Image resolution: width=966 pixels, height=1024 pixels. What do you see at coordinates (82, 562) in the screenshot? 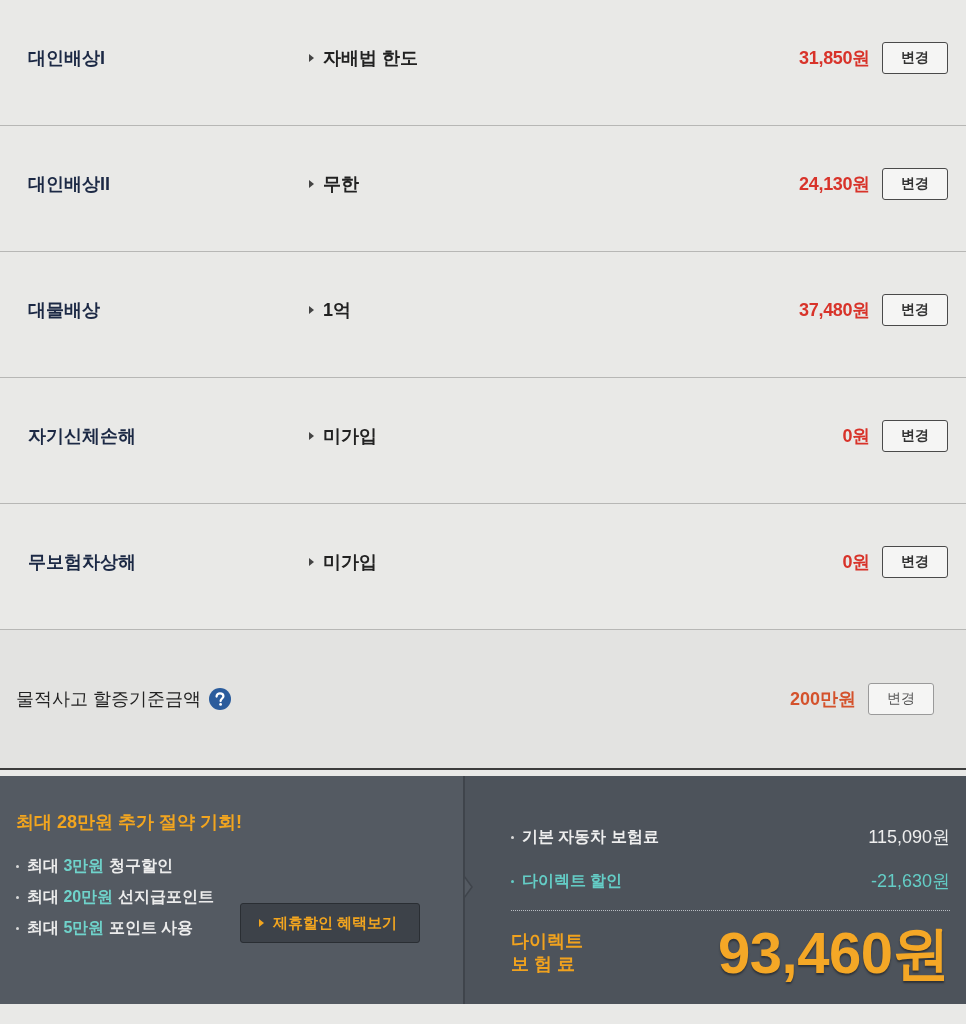
I see `coverage-label: 무보험차상해` at bounding box center [82, 562].